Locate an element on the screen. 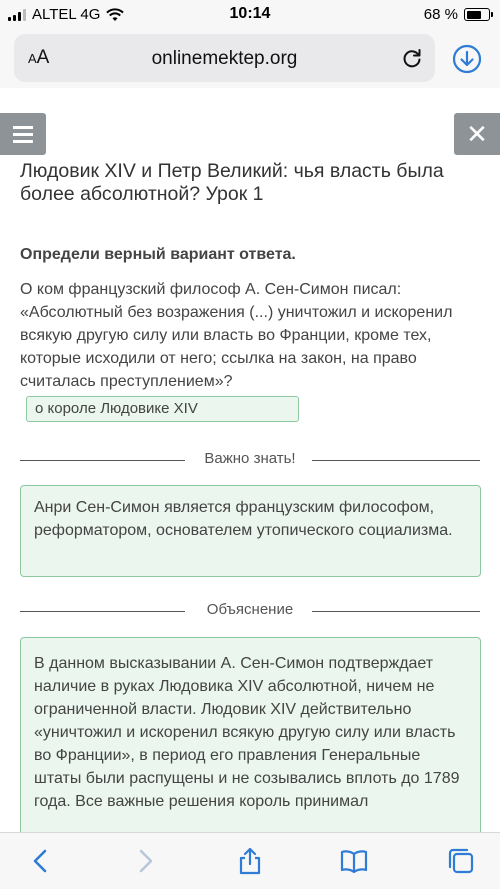 This screenshot has width=500, height=889. important-label: Важно знать! is located at coordinates (250, 458).